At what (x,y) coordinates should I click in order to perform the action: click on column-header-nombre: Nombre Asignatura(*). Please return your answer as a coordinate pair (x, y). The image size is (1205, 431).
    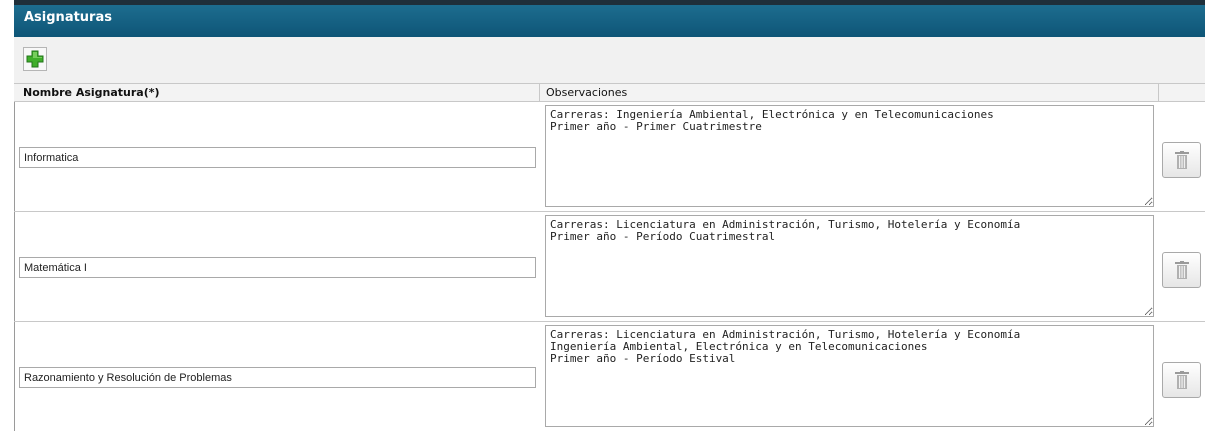
    Looking at the image, I should click on (277, 92).